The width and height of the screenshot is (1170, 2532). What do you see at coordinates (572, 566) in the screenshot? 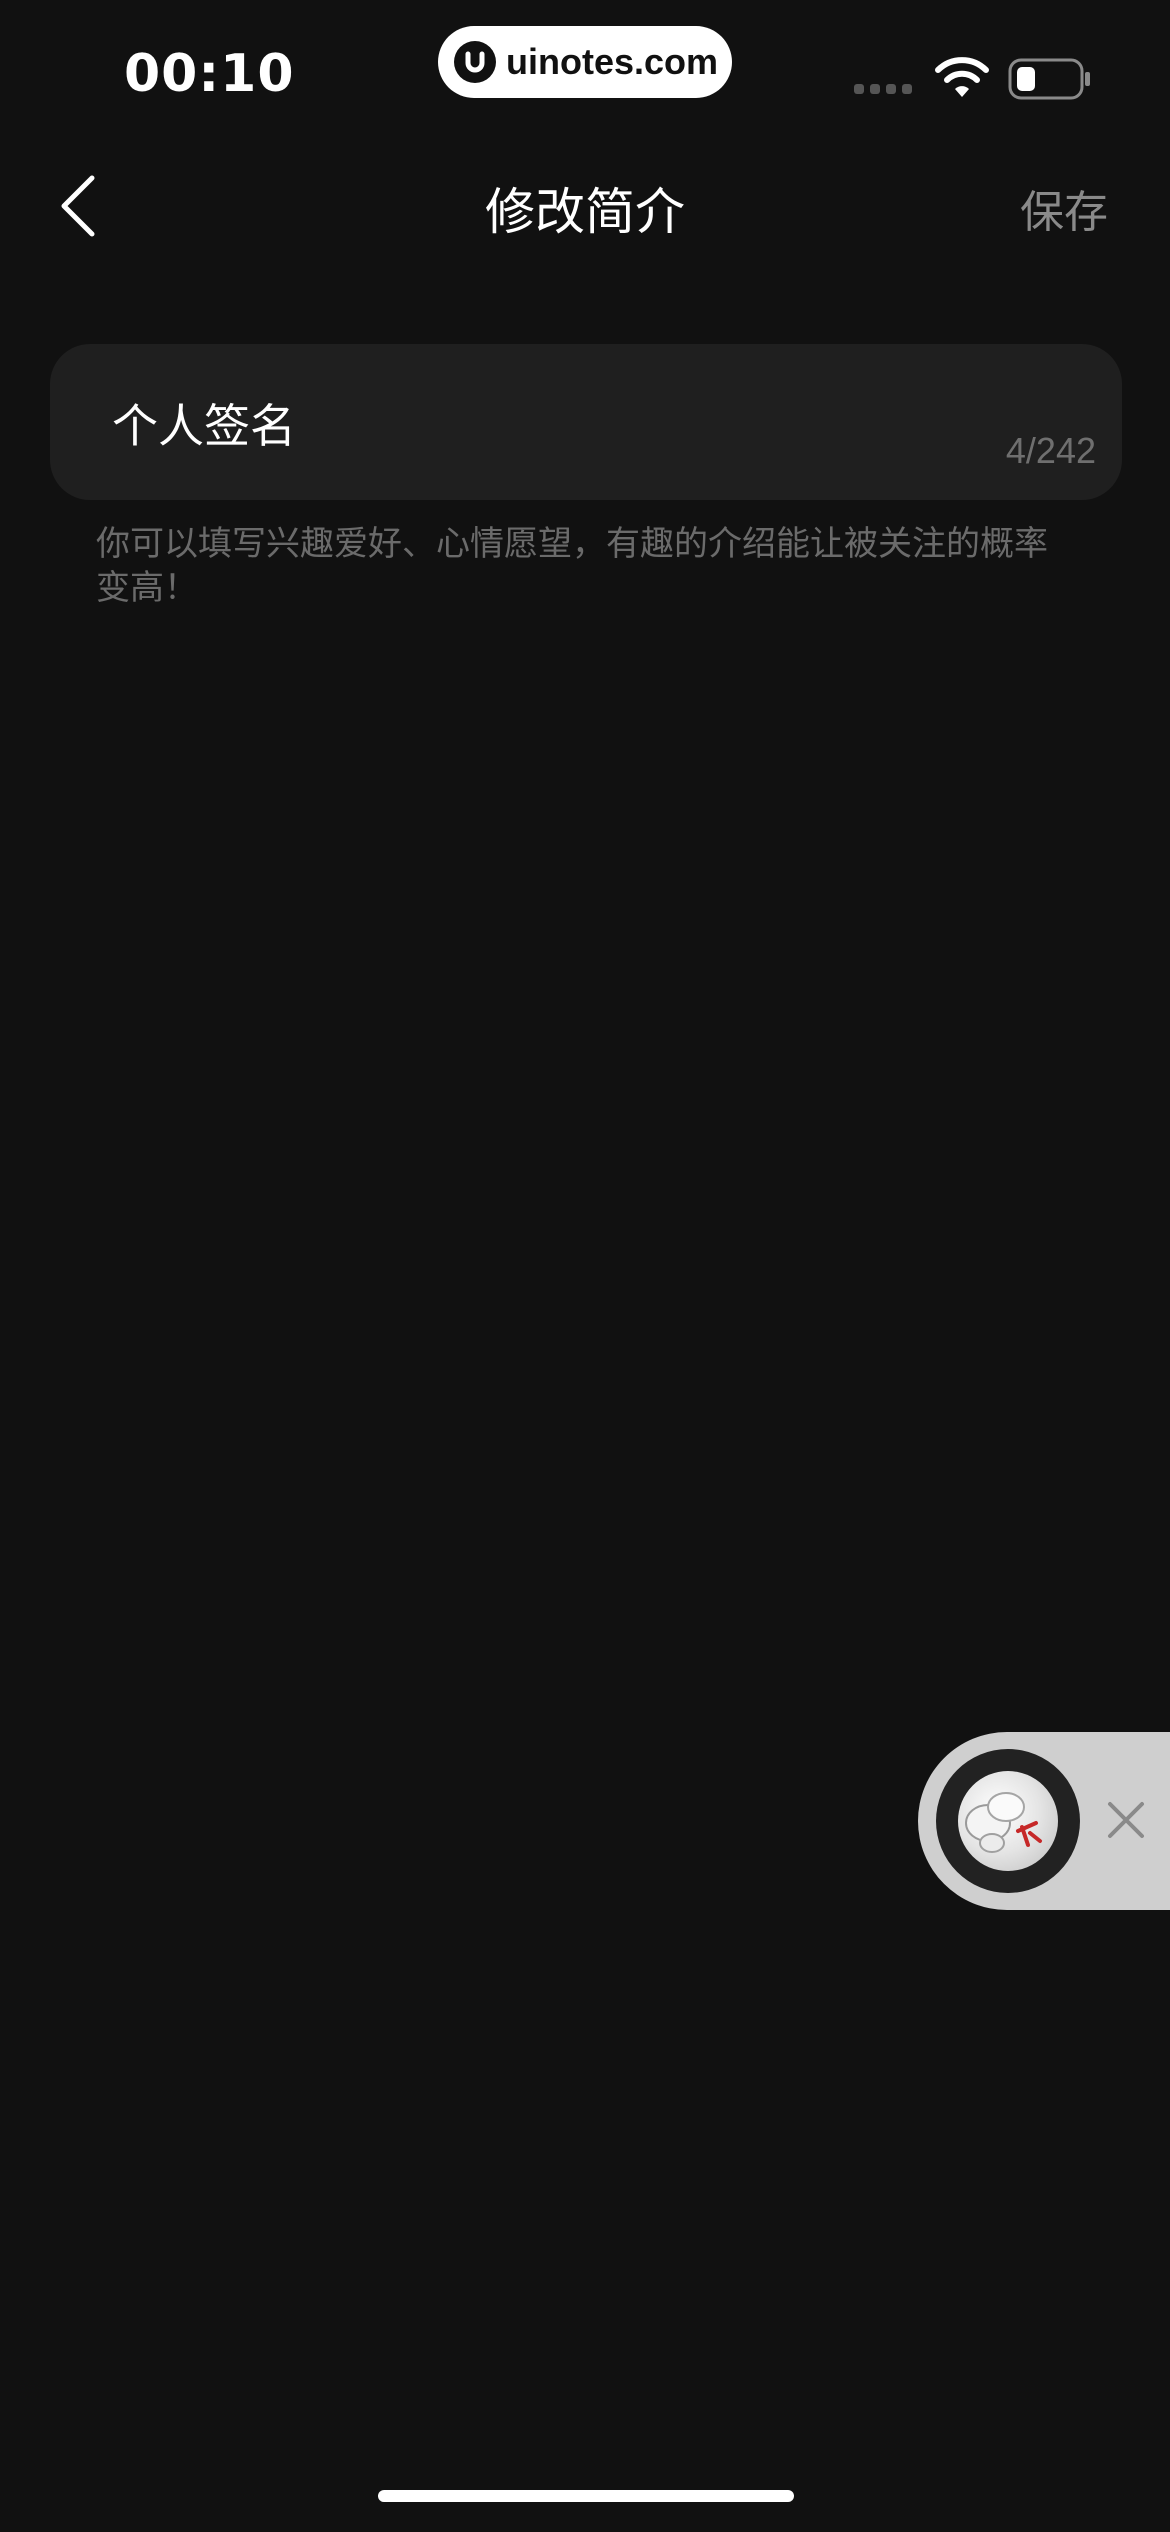
I see `hint-text: 你可以填写兴趣爱好、心情愿望，有趣的介绍能让被关注的概率变高！` at bounding box center [572, 566].